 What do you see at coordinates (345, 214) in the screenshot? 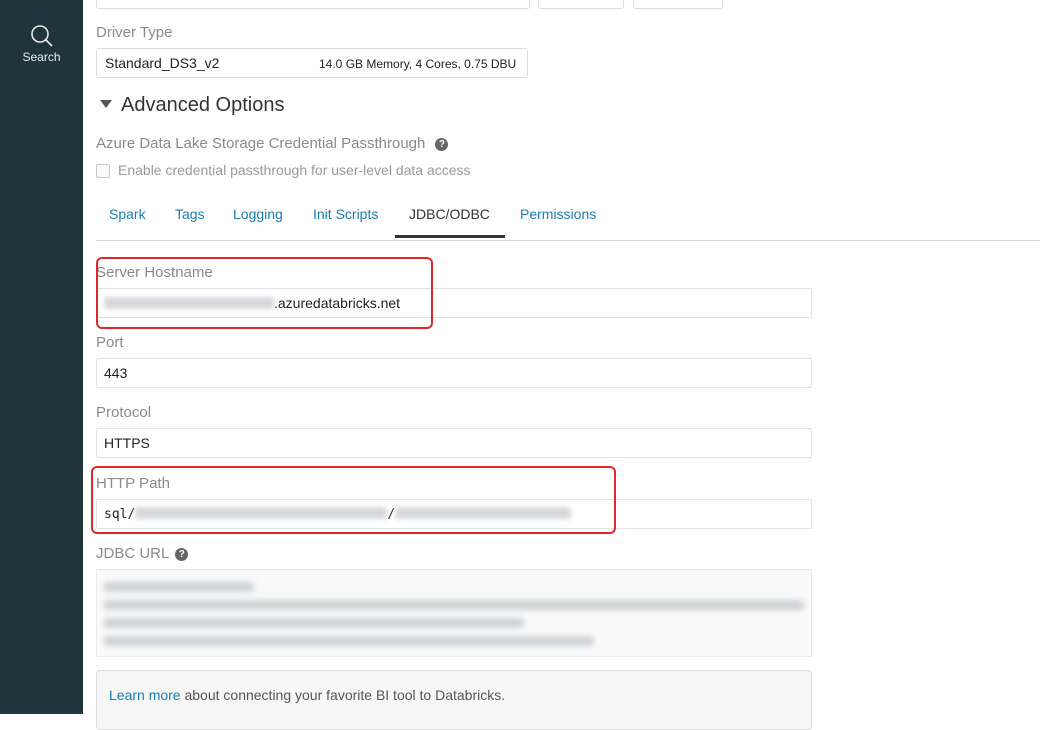
I see `tab-init-scripts: Init Scripts` at bounding box center [345, 214].